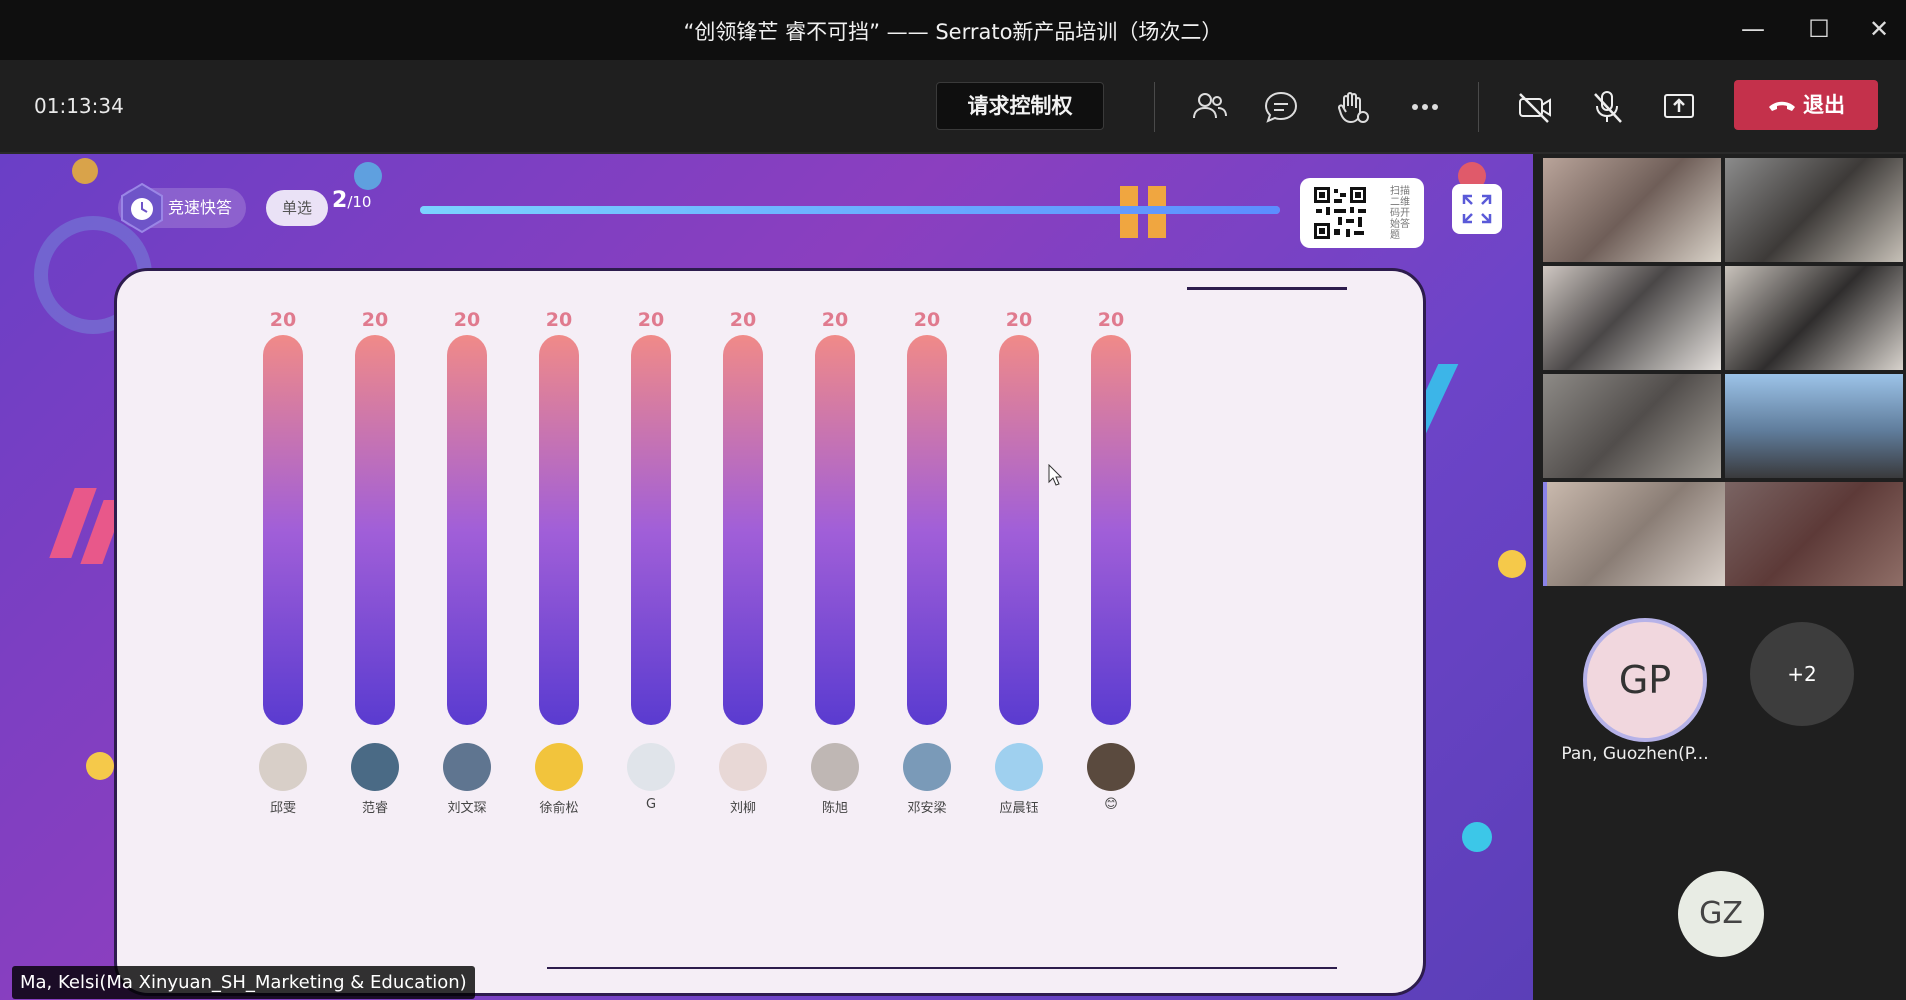 The height and width of the screenshot is (1000, 1906). I want to click on qr-hint-text: 扫描二维码开始答题, so click(1400, 213).